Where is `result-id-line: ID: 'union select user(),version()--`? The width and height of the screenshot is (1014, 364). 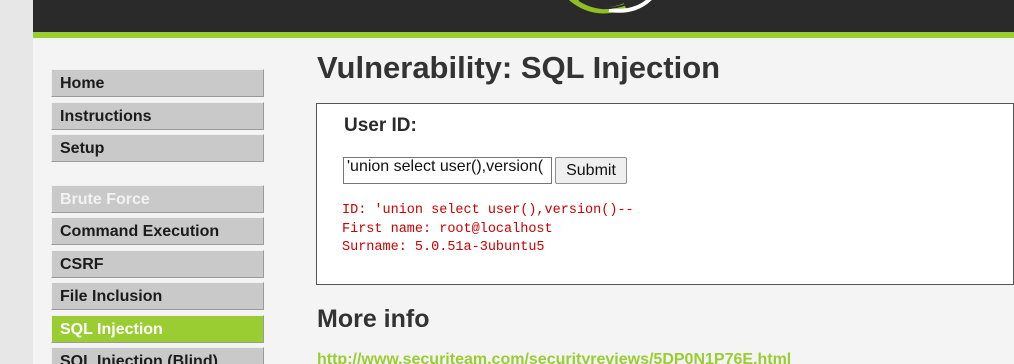
result-id-line: ID: 'union select user(),version()-- is located at coordinates (488, 210).